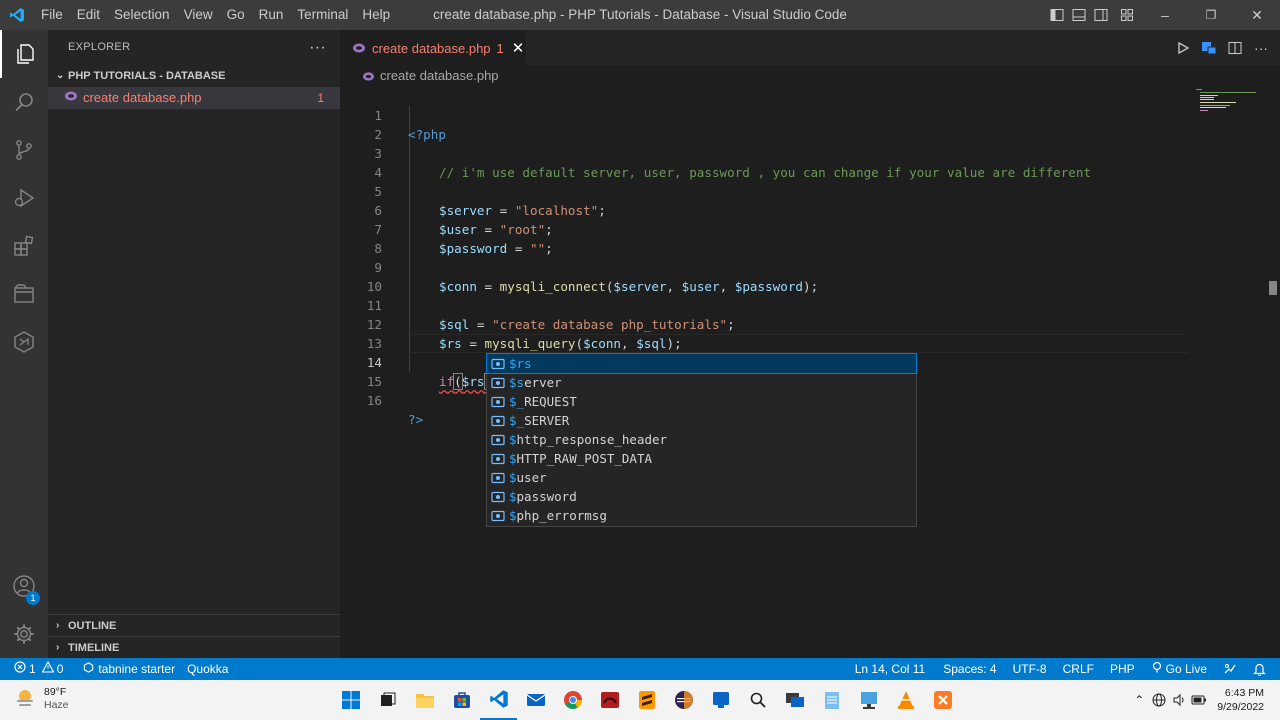  What do you see at coordinates (461, 700) in the screenshot?
I see `microsoft-store-icon` at bounding box center [461, 700].